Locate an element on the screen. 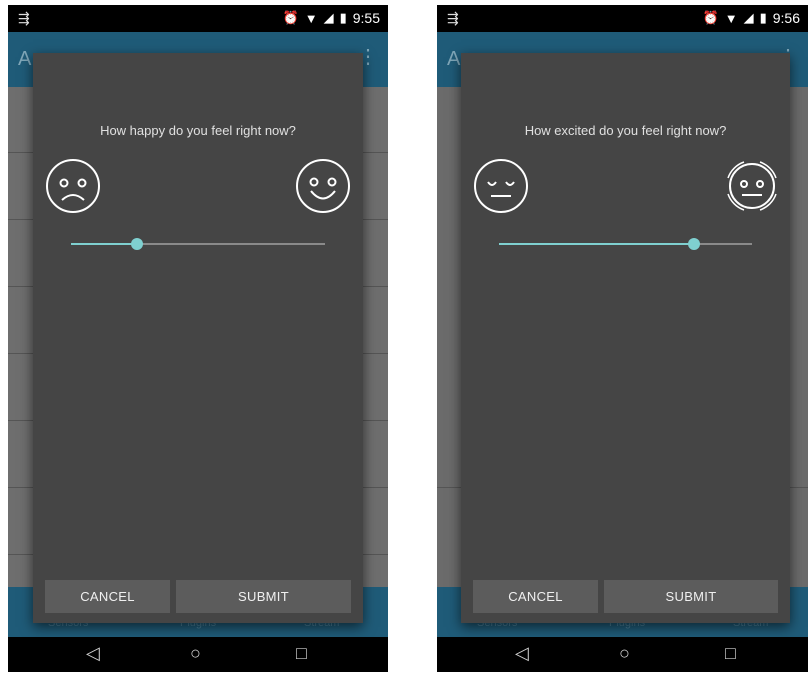  happy-face-icon is located at coordinates (323, 186).